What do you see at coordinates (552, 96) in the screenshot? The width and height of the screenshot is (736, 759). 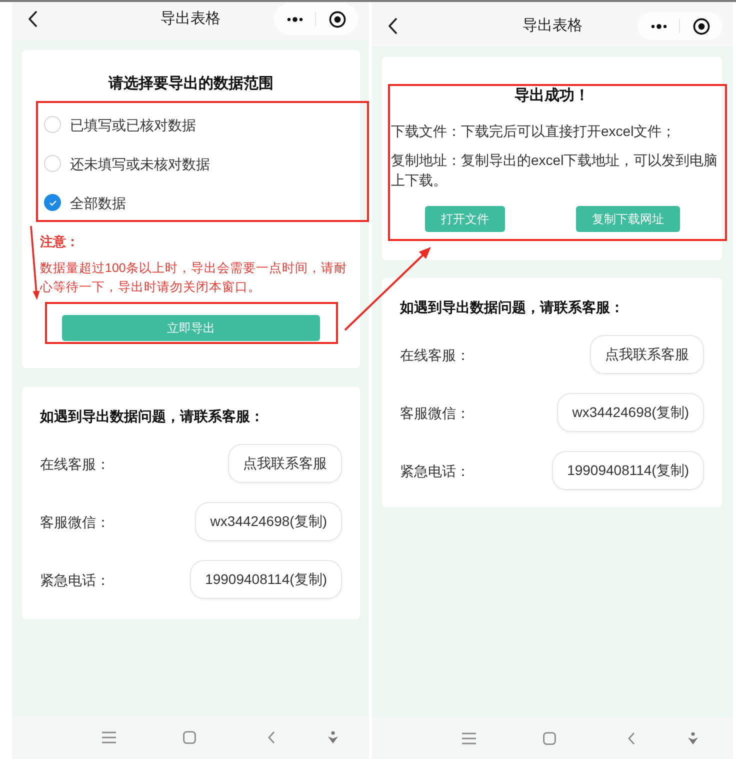 I see `card-title: 导出成功！` at bounding box center [552, 96].